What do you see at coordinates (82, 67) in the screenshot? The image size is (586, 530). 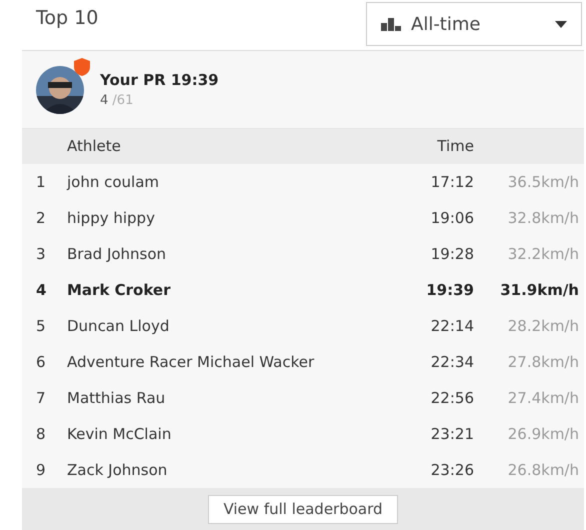 I see `shield-icon` at bounding box center [82, 67].